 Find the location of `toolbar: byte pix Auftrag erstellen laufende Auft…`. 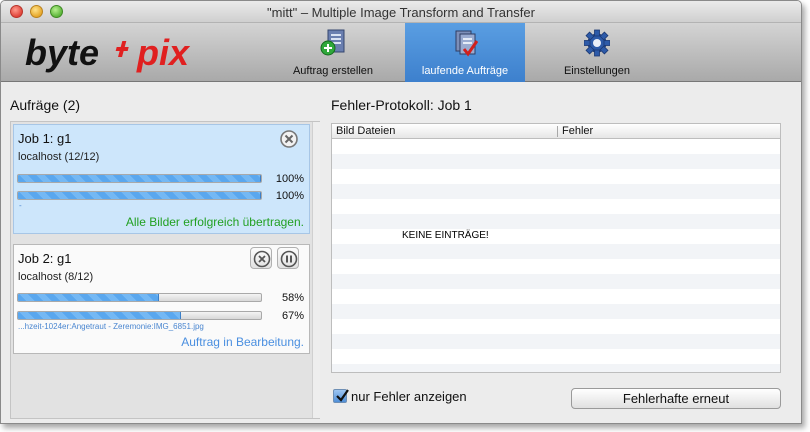

toolbar: byte pix Auftrag erstellen laufende Auft… is located at coordinates (401, 52).